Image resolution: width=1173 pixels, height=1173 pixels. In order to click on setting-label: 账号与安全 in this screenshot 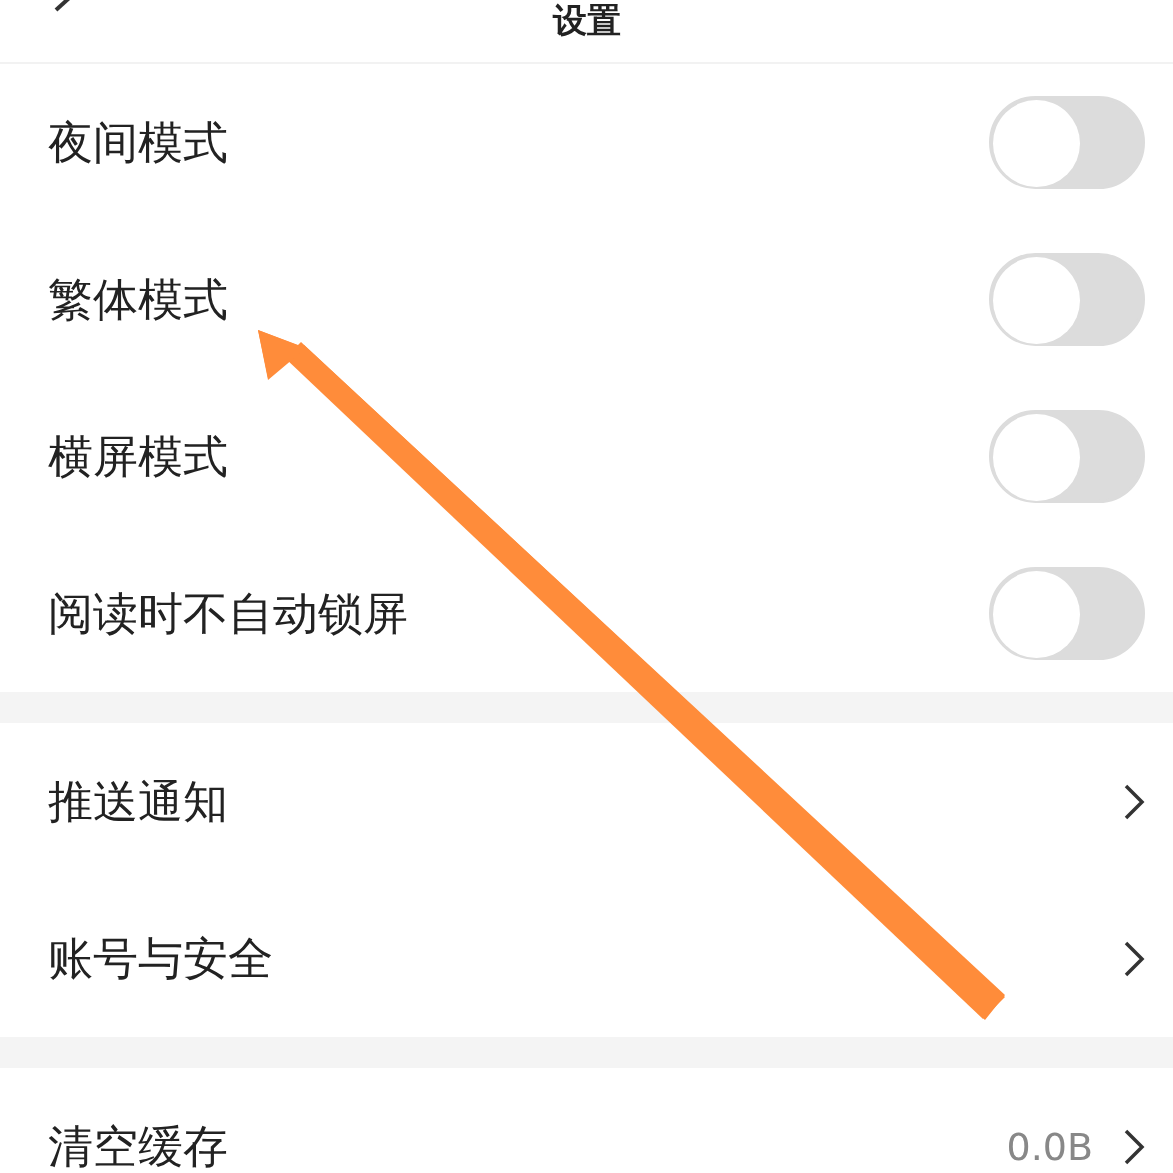, I will do `click(585, 958)`.